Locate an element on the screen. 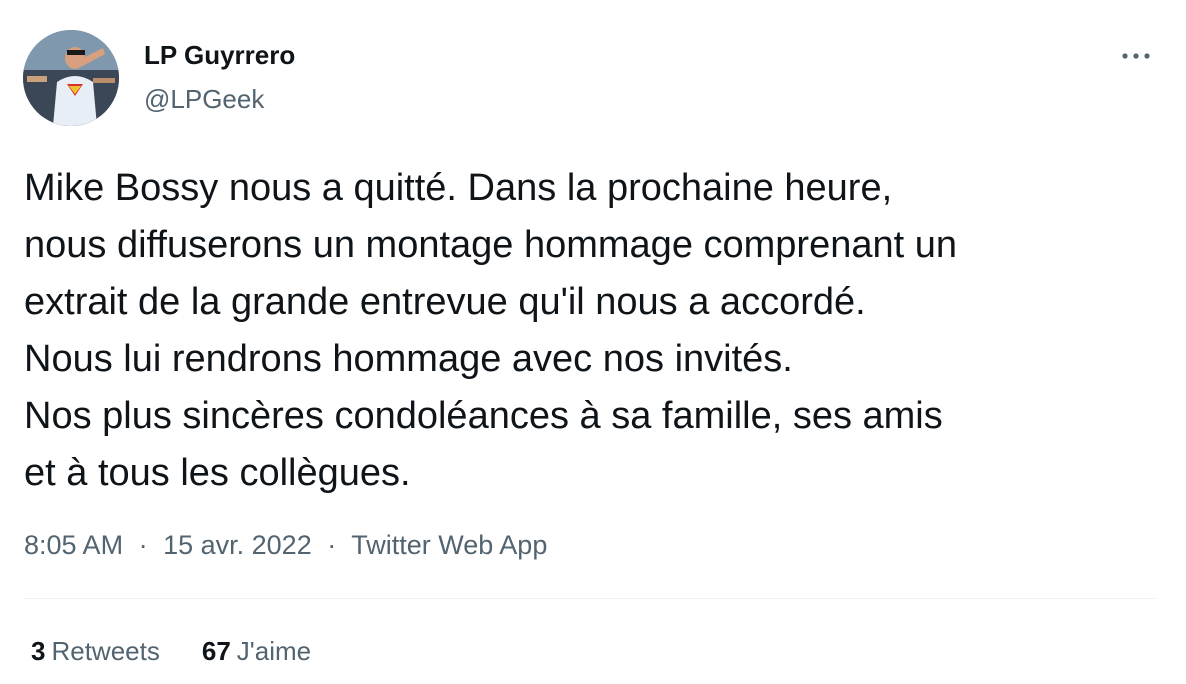 This screenshot has height=684, width=1186. avatar is located at coordinates (71, 78).